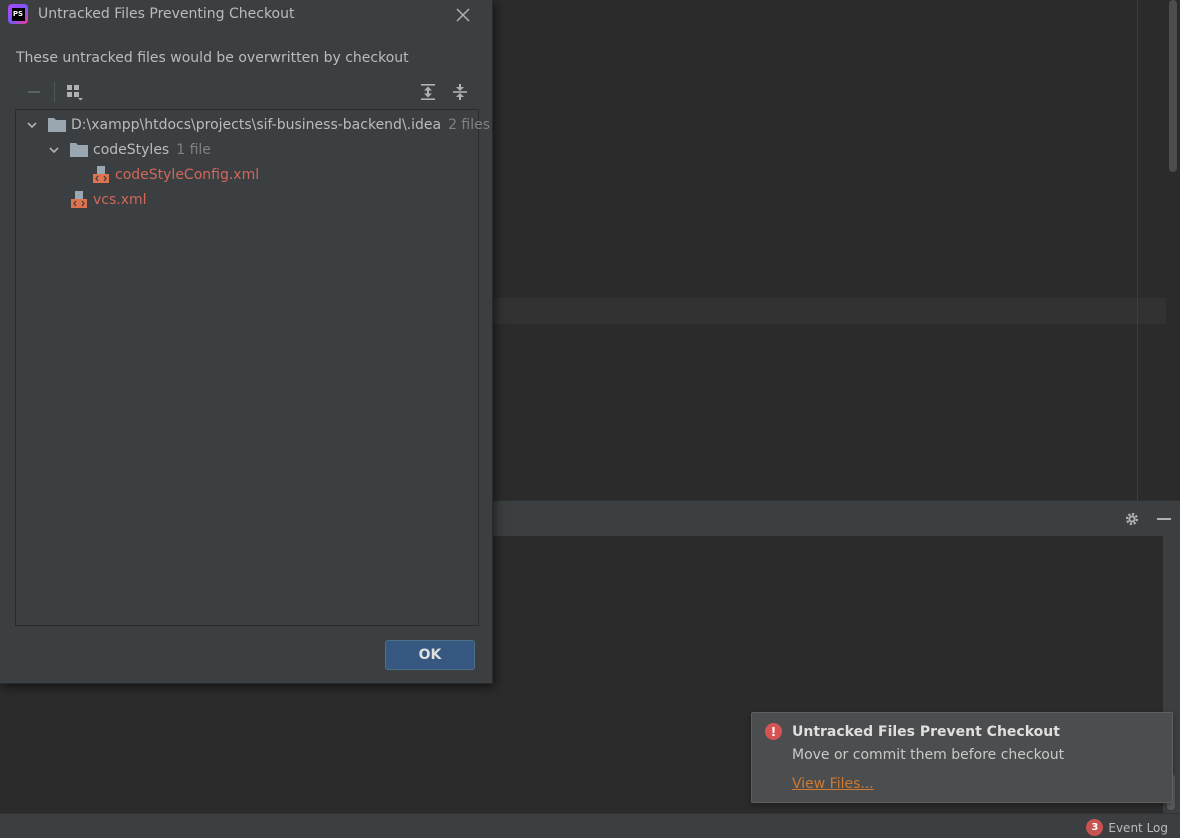 Image resolution: width=1180 pixels, height=838 pixels. What do you see at coordinates (430, 655) in the screenshot?
I see `ok-button: OK` at bounding box center [430, 655].